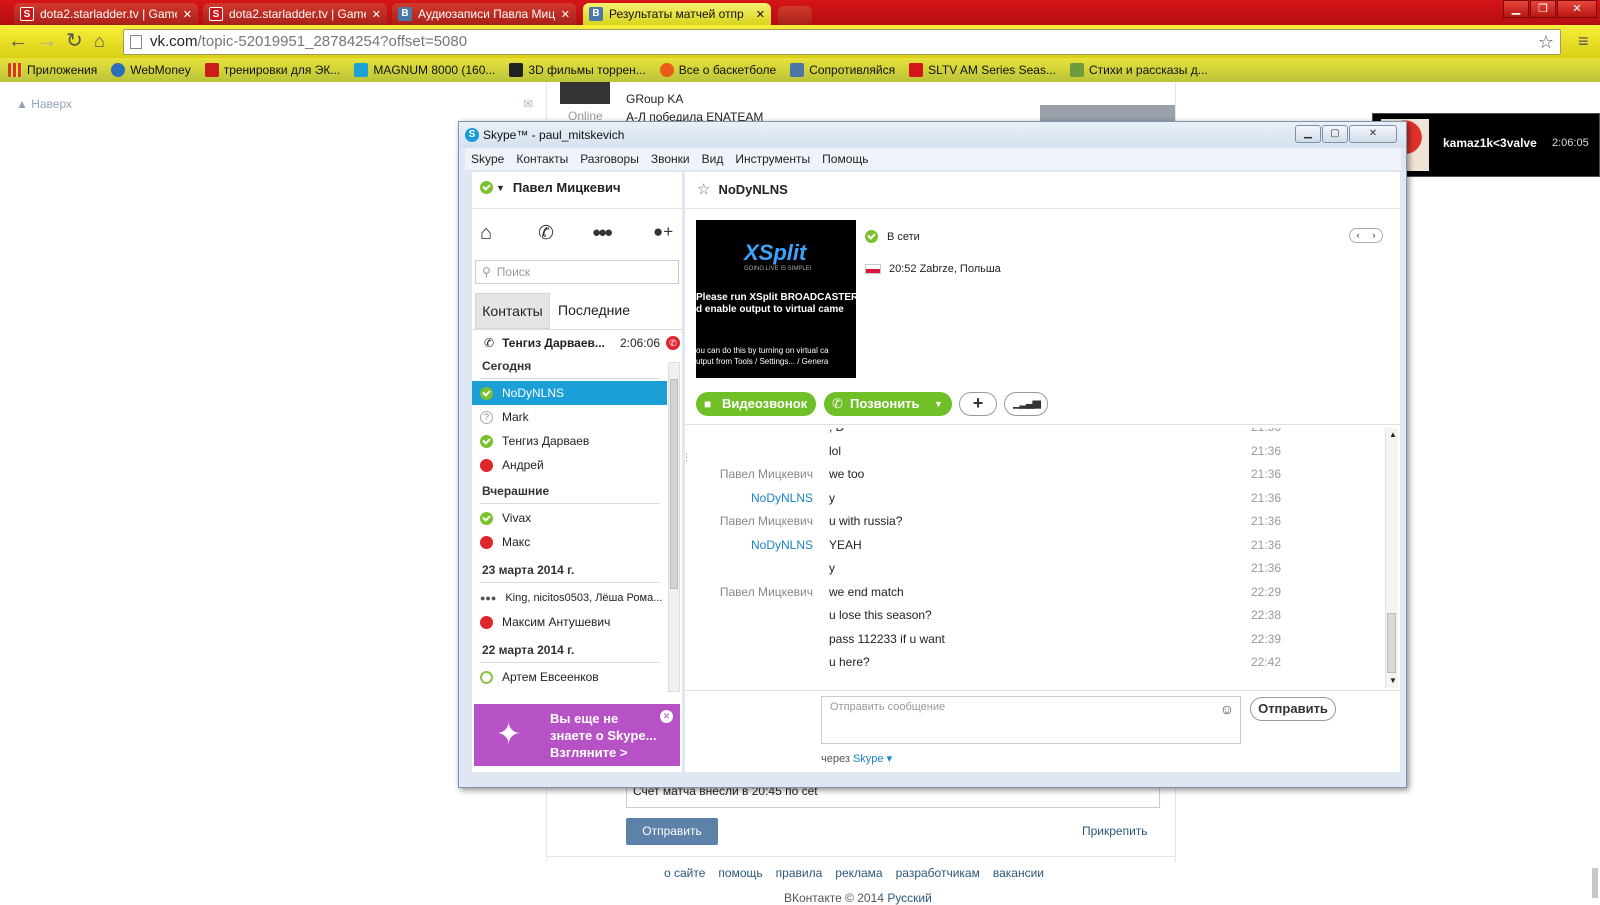 This screenshot has height=905, width=1600. I want to click on tab-contacts: Контакты, so click(512, 311).